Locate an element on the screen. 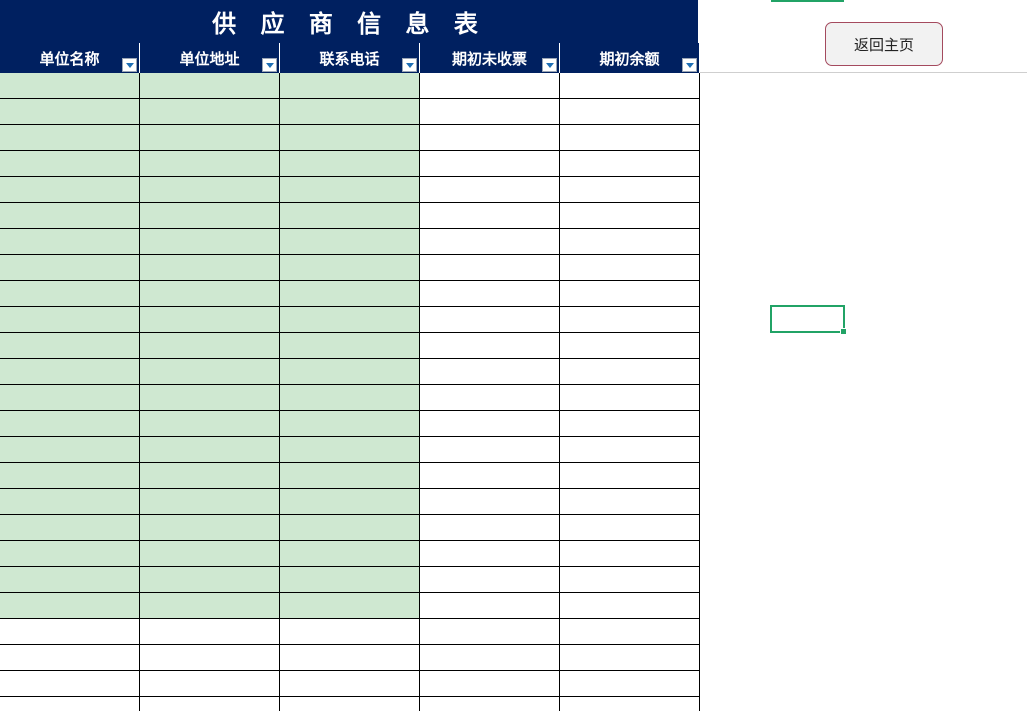 This screenshot has width=1027, height=711. selected-cell is located at coordinates (808, 320).